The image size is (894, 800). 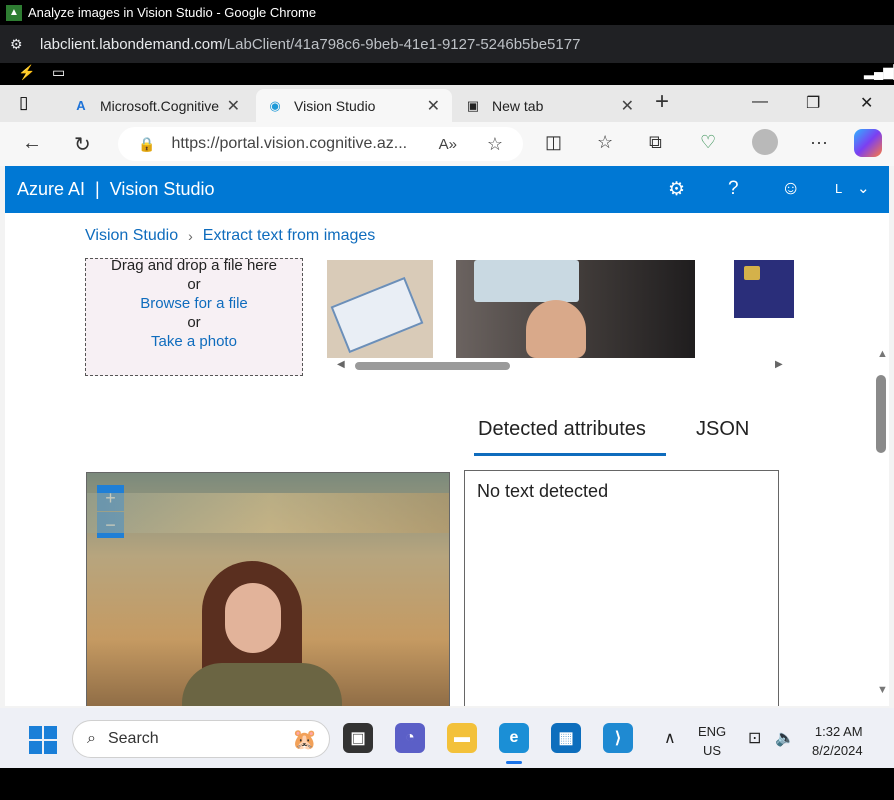 I want to click on sample-image-credit-card, so click(x=764, y=289).